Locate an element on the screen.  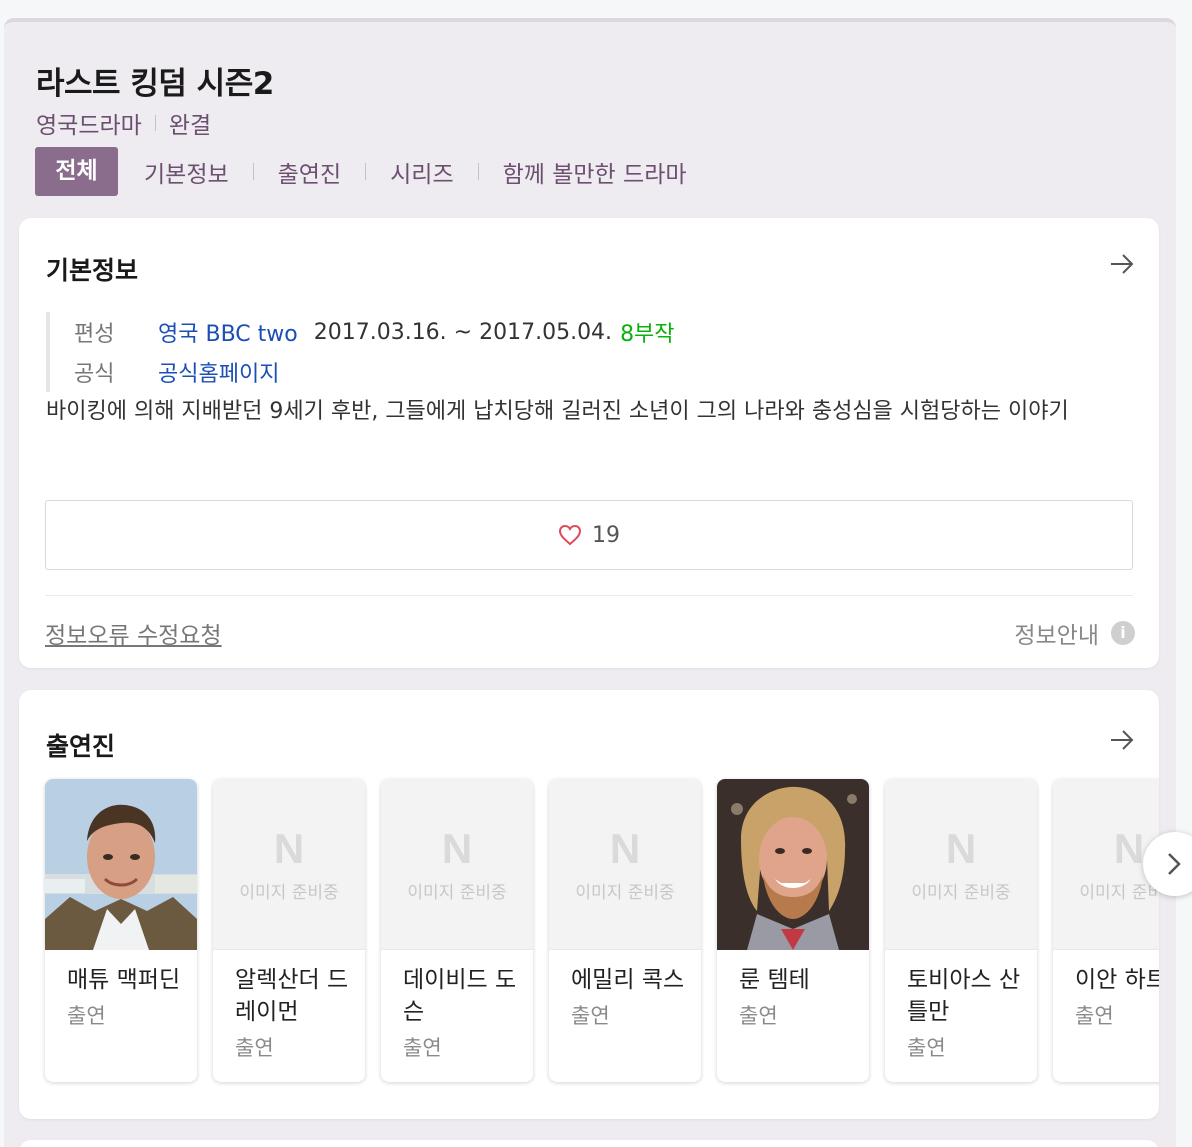
meta-divider is located at coordinates (155, 123).